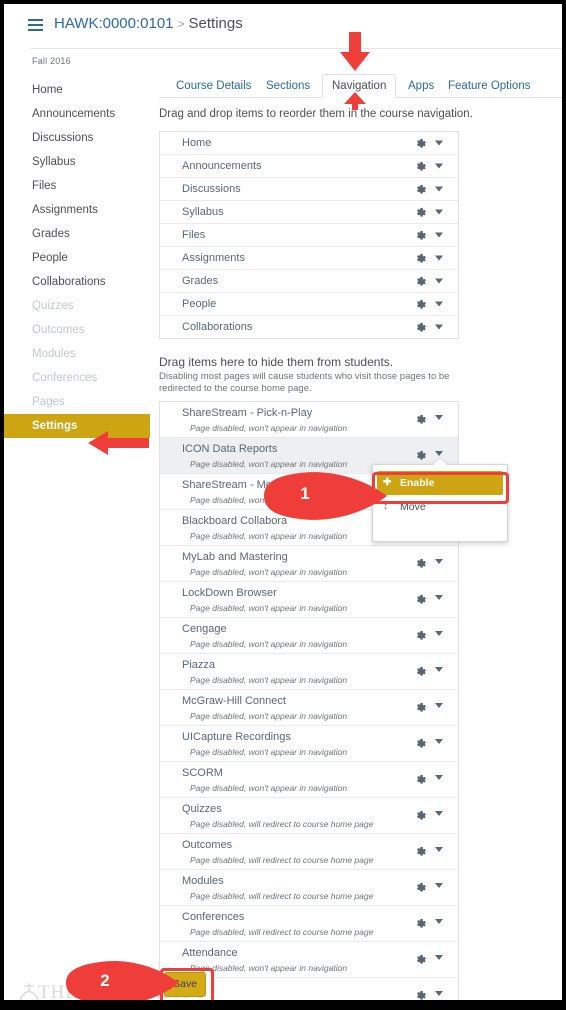  I want to click on visible-nav-row: People, so click(309, 304).